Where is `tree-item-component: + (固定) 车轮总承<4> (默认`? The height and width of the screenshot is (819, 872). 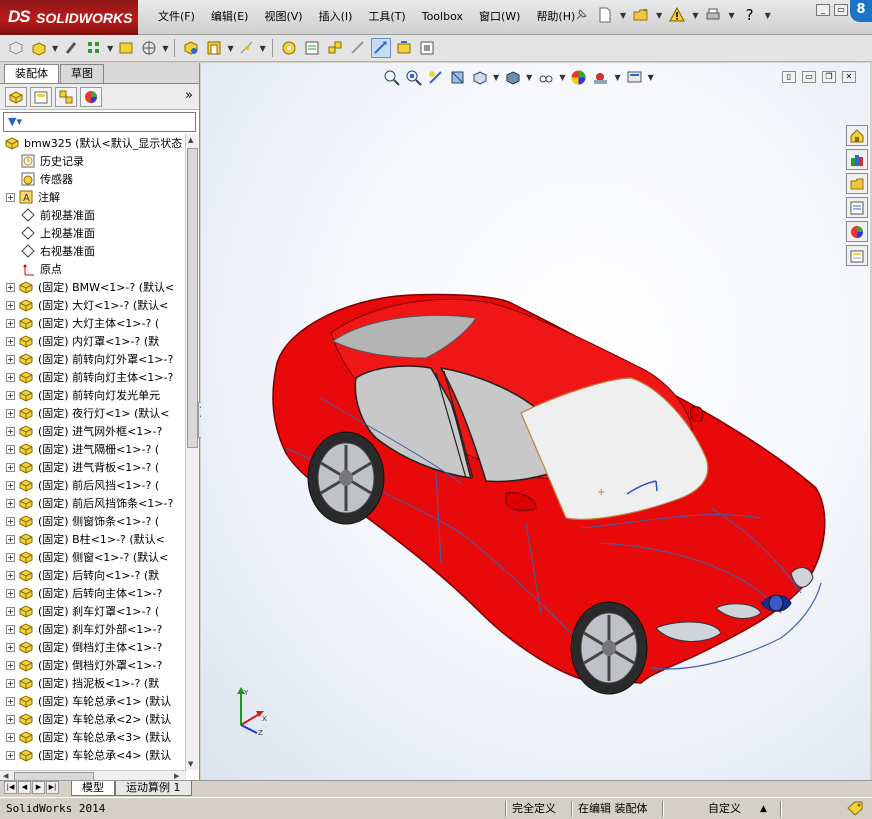
tree-item-component: + (固定) 车轮总承<4> (默认 is located at coordinates (93, 755).